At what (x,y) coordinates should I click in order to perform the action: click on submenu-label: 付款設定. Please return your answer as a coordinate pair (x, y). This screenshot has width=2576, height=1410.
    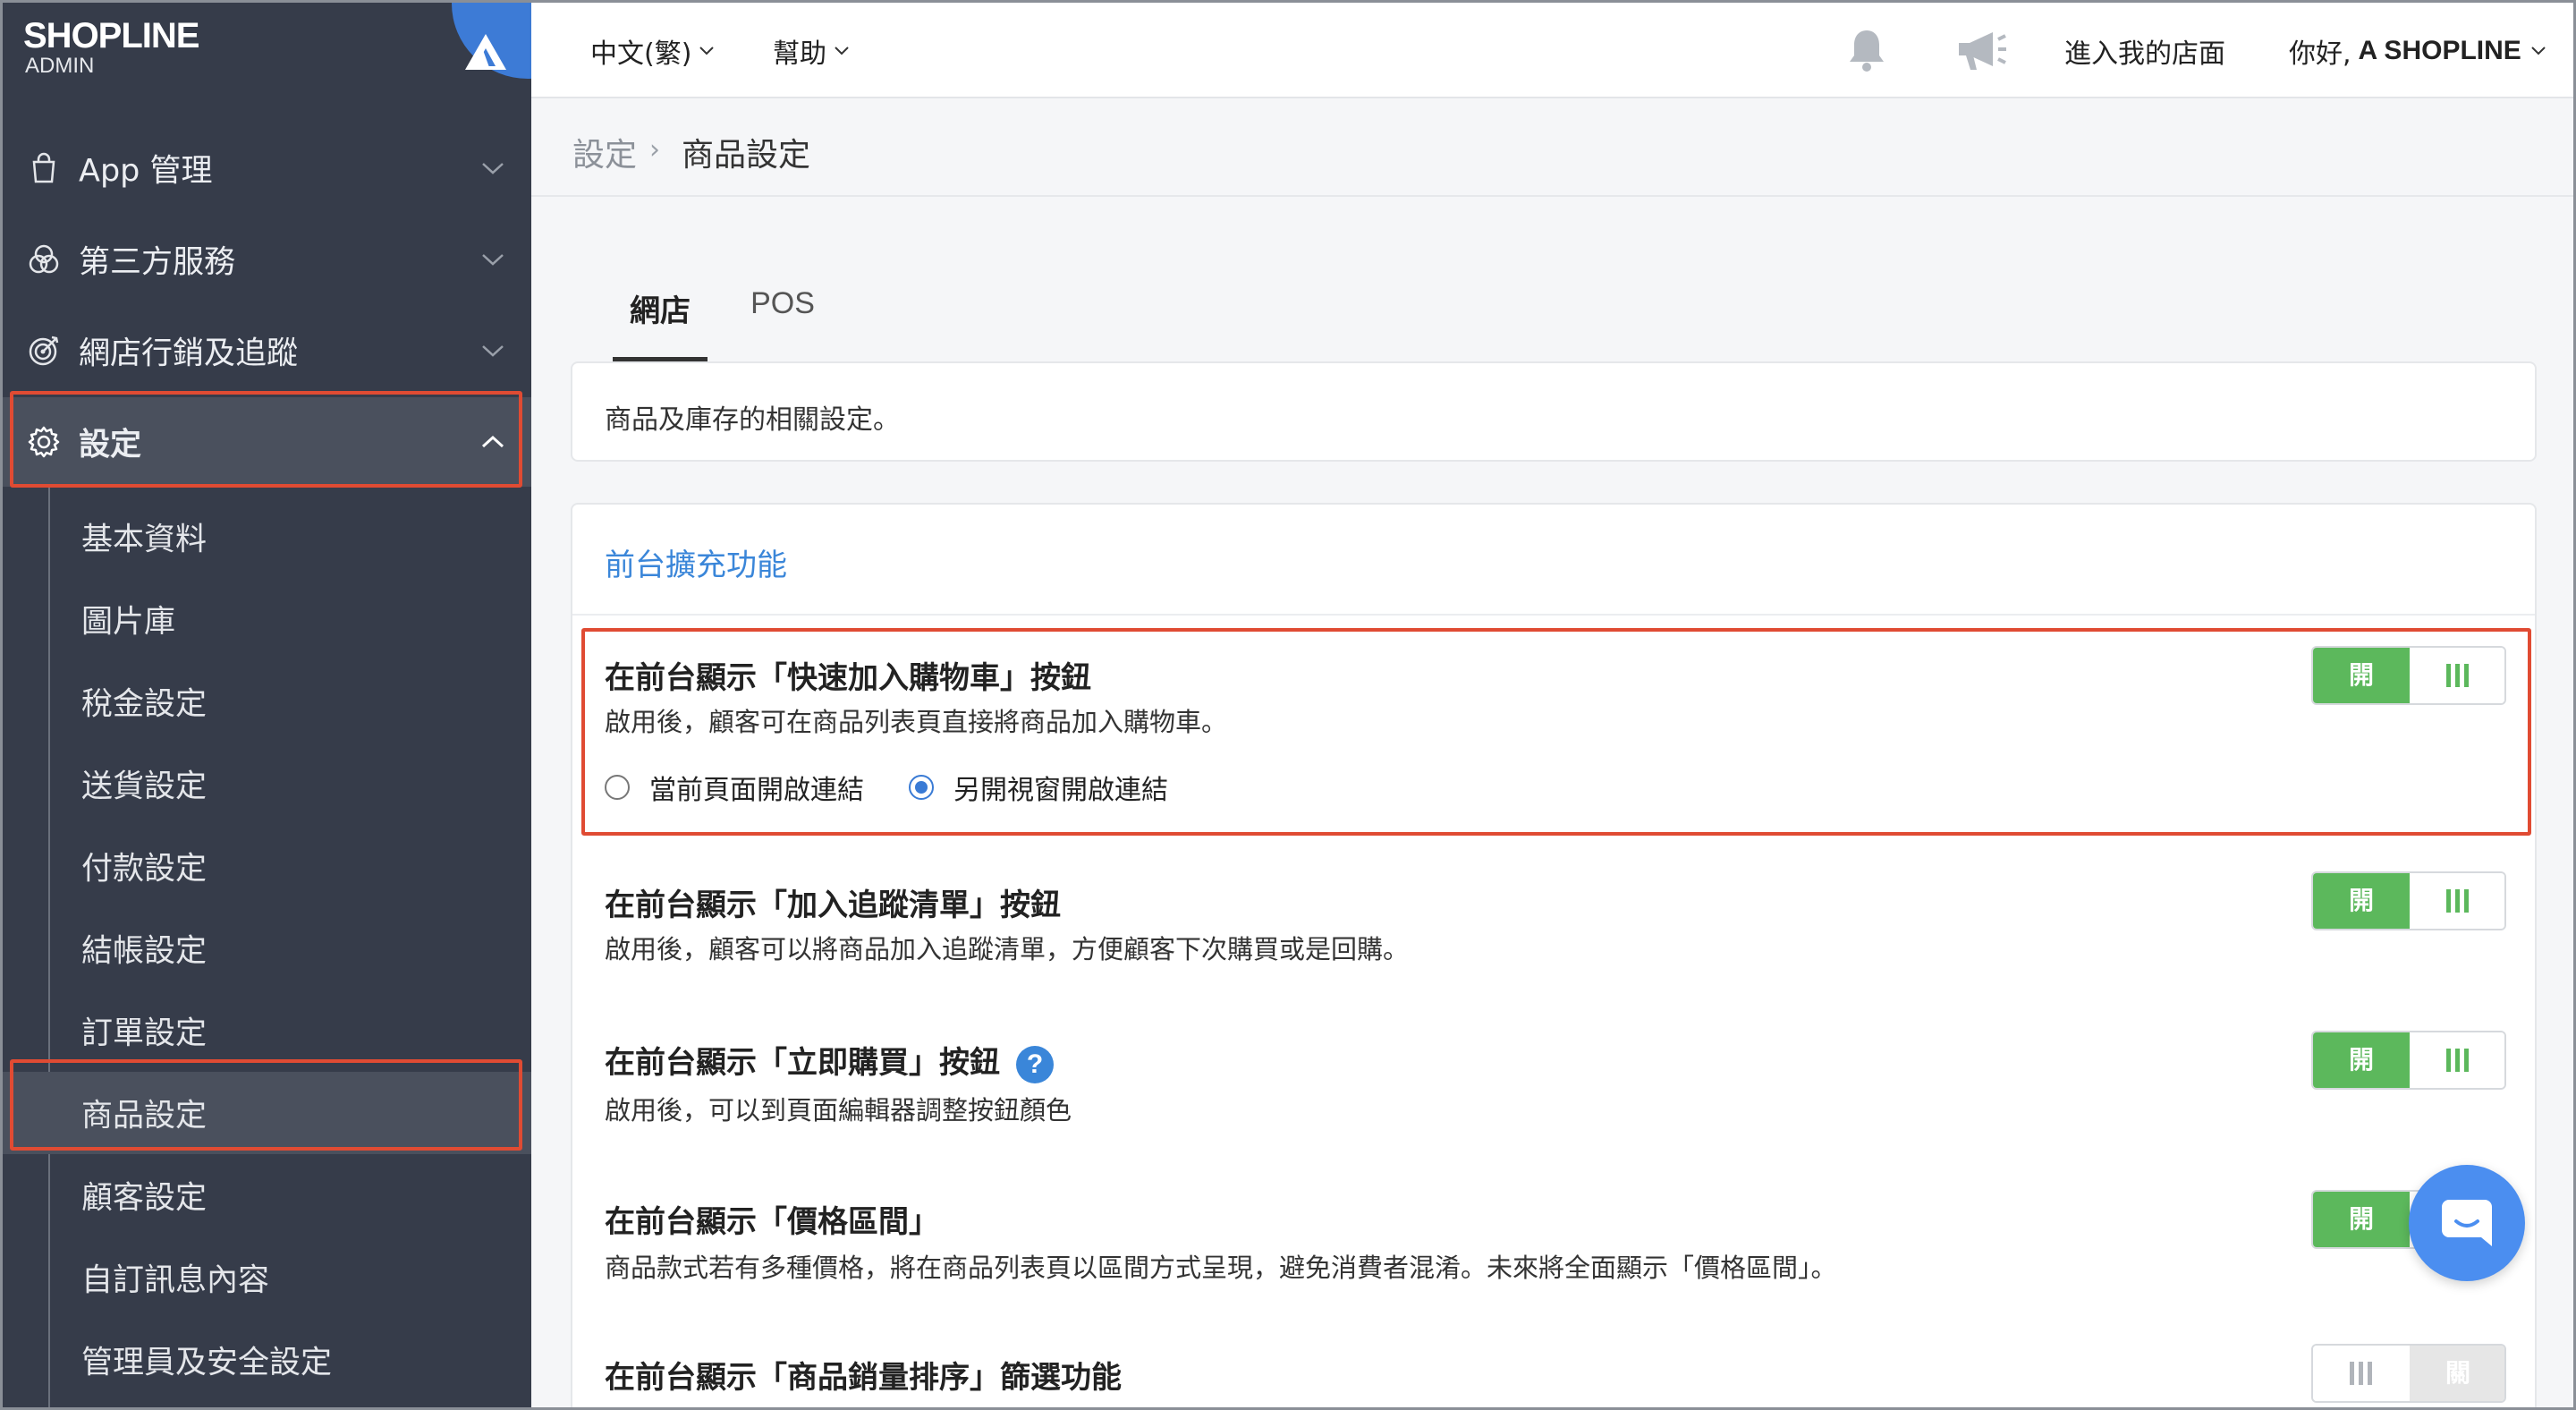
    Looking at the image, I should click on (144, 869).